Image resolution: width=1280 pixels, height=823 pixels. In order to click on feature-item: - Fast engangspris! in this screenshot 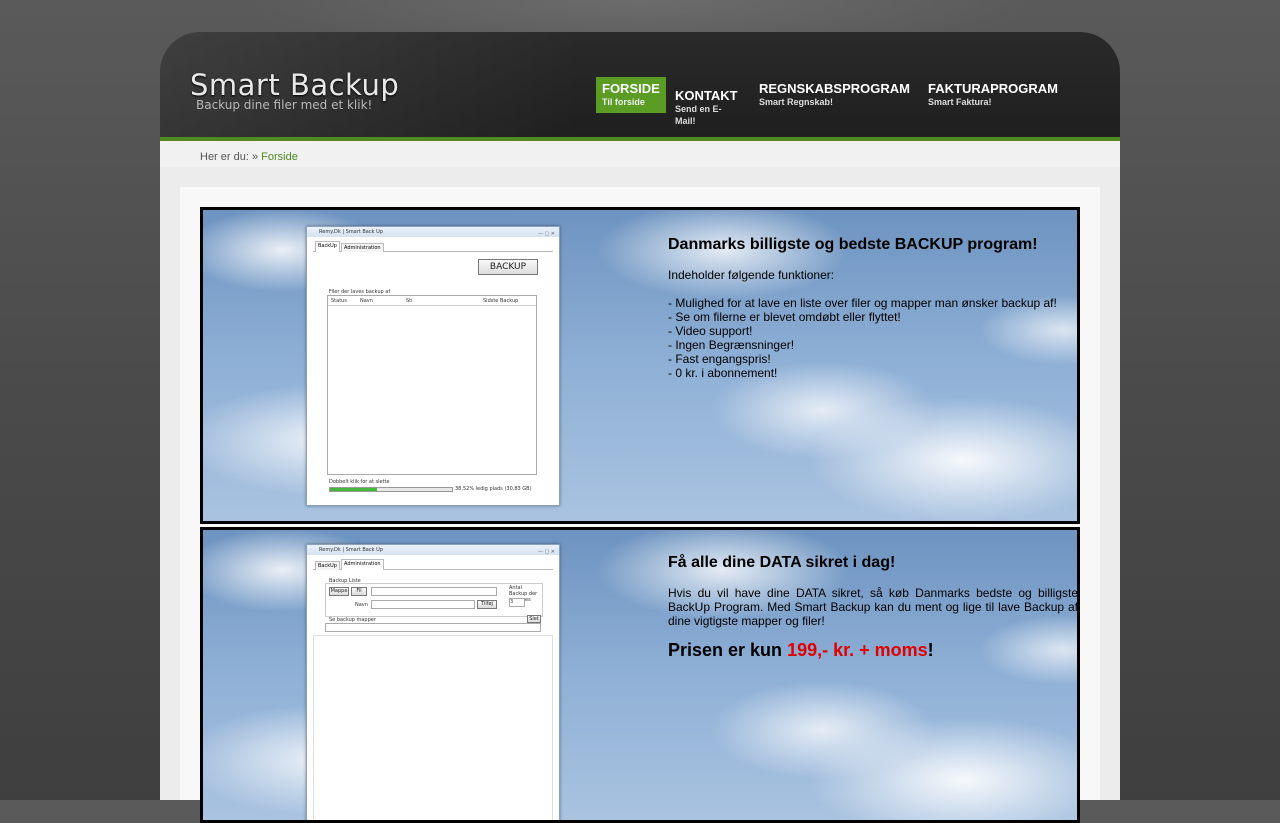, I will do `click(719, 359)`.